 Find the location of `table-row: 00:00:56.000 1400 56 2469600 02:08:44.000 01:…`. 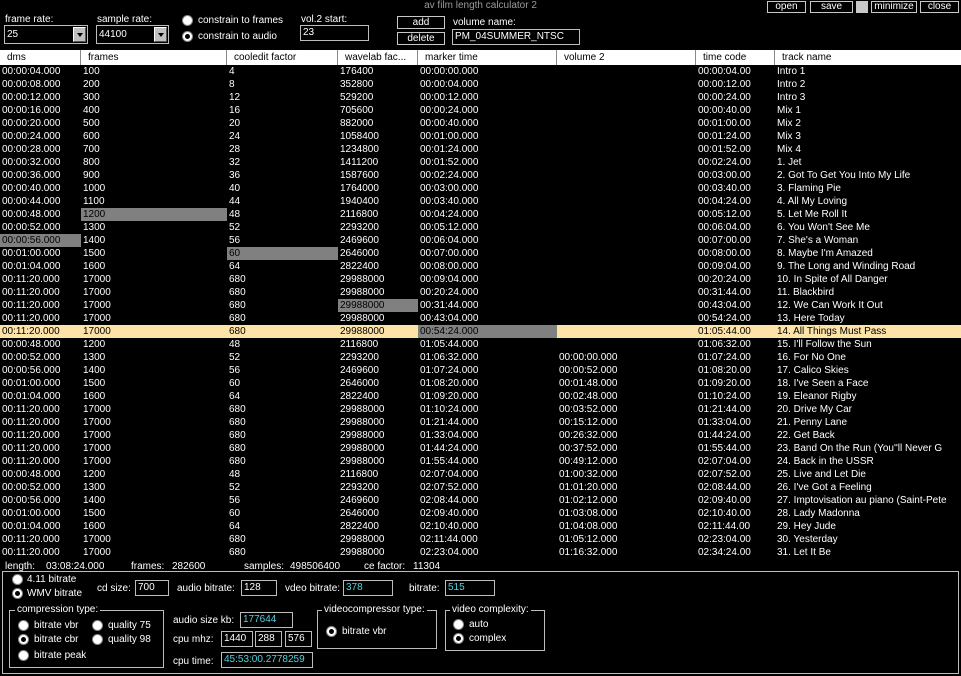

table-row: 00:00:56.000 1400 56 2469600 02:08:44.000 01:… is located at coordinates (480, 500).